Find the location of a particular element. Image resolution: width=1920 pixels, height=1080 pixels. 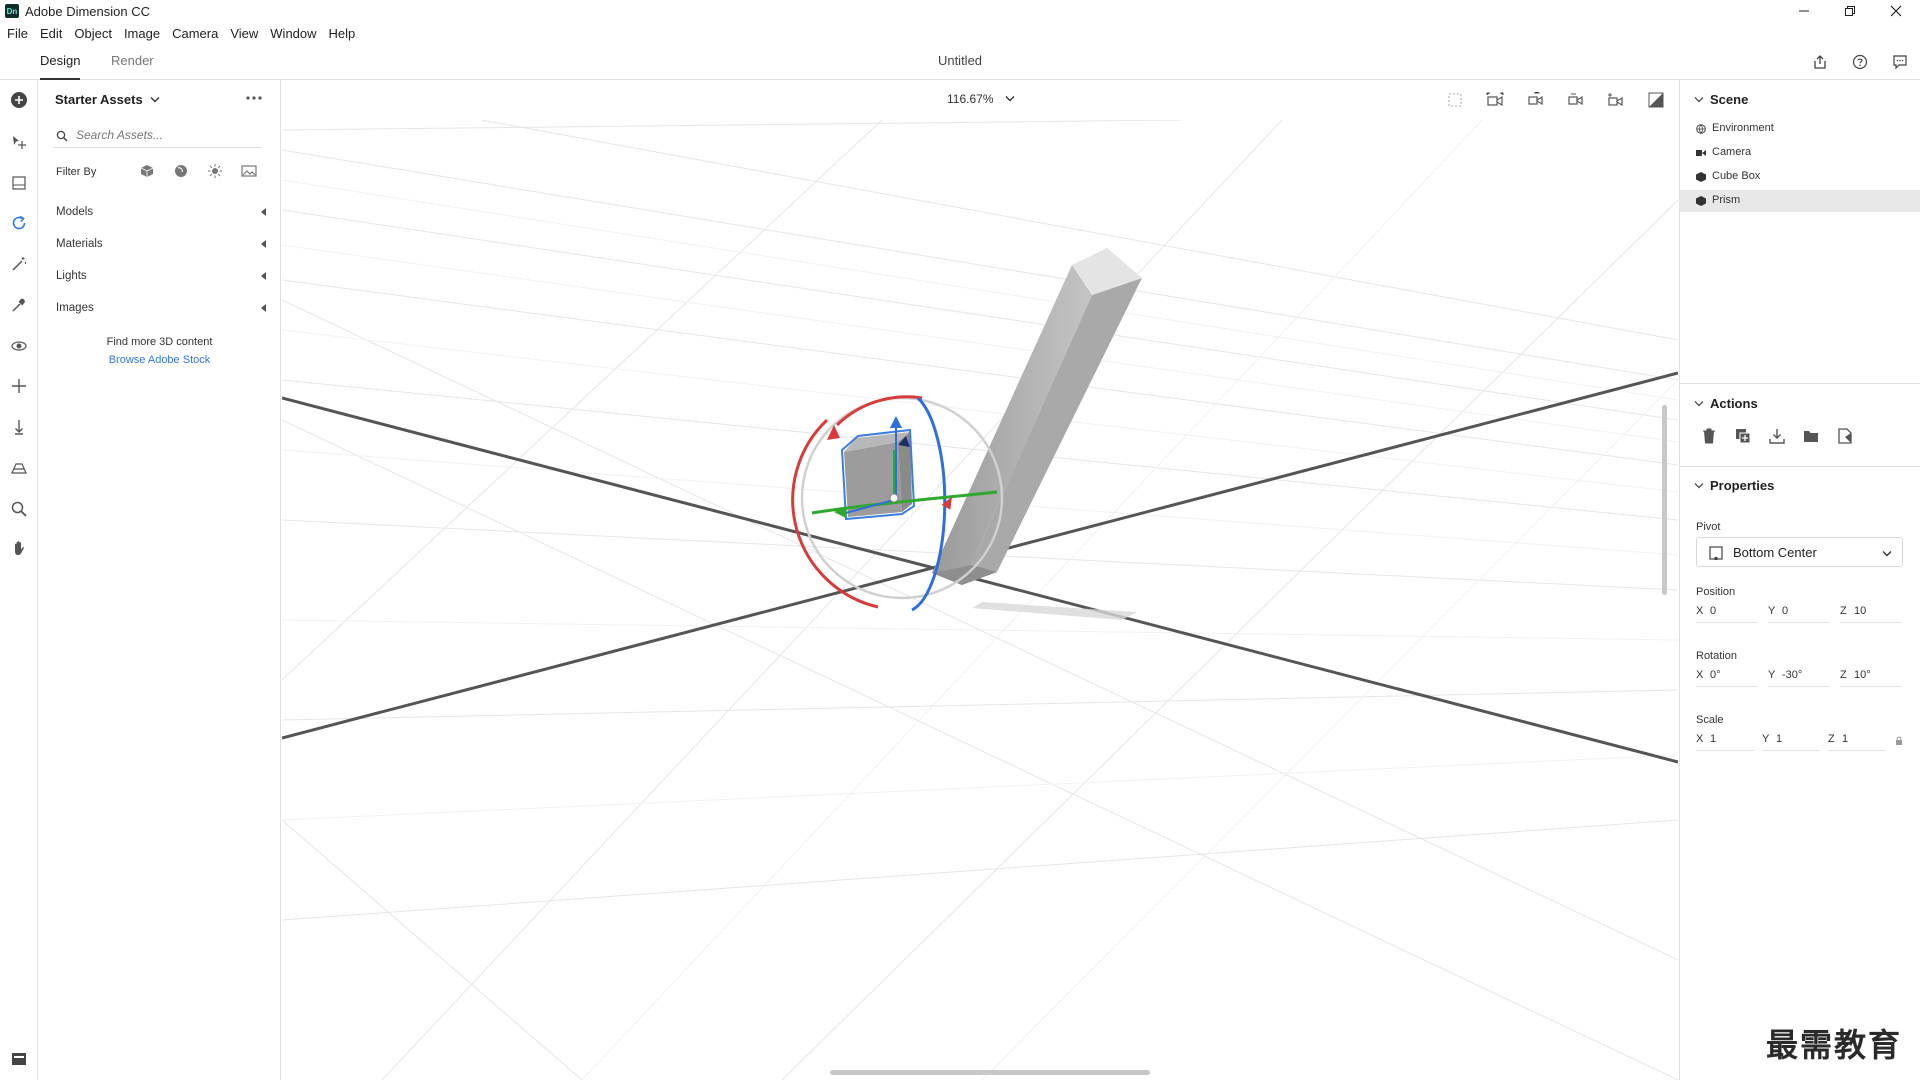

menu-camera: Camera is located at coordinates (195, 33).